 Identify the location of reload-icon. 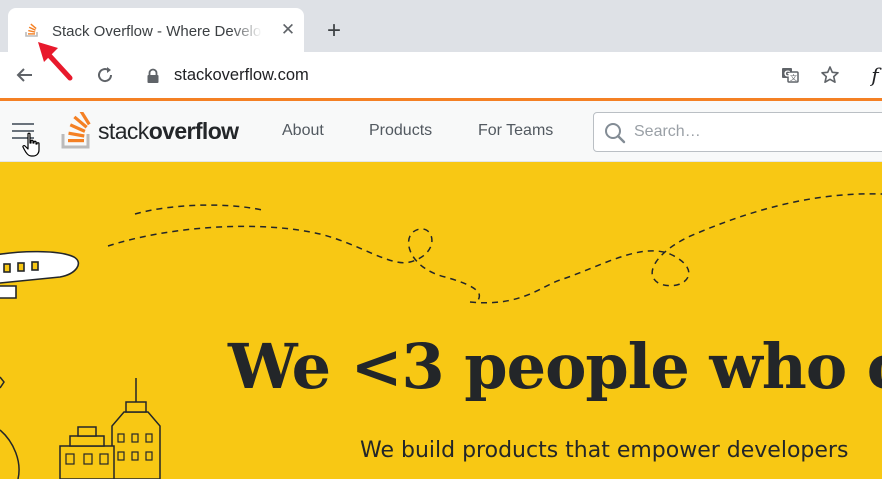
(105, 75).